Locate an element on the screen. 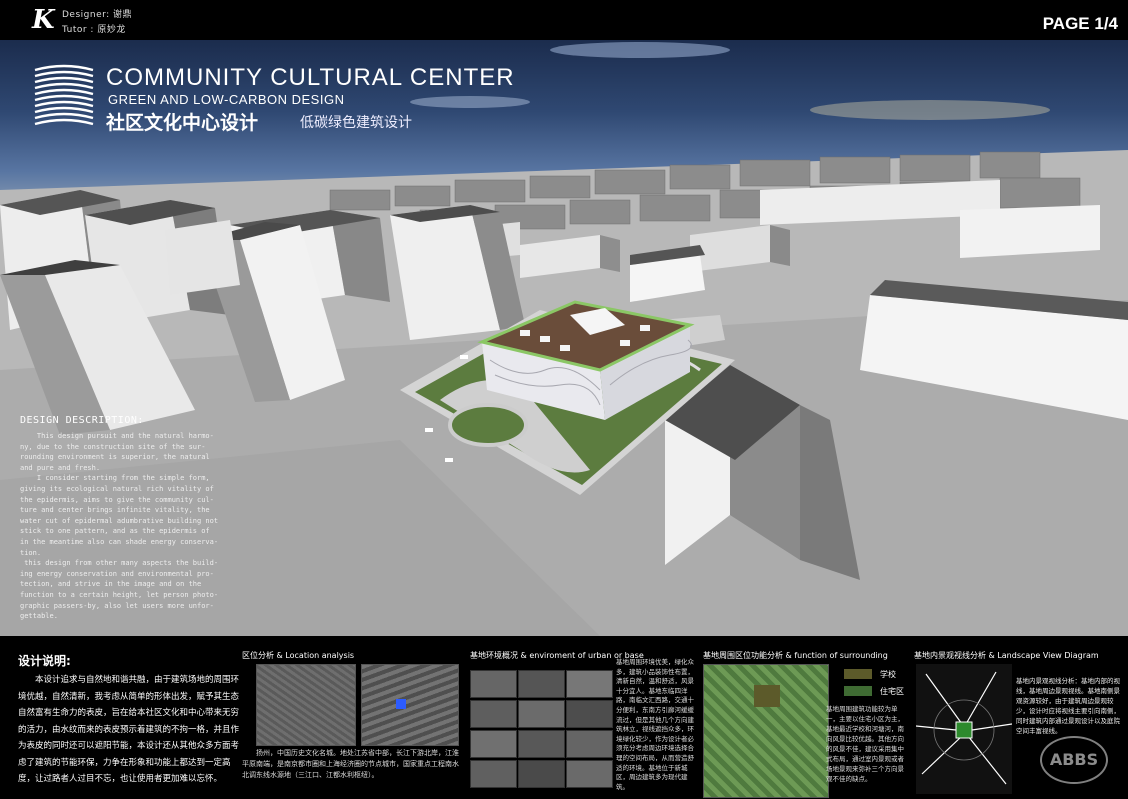 The image size is (1128, 799). legend-school-swatch is located at coordinates (858, 674).